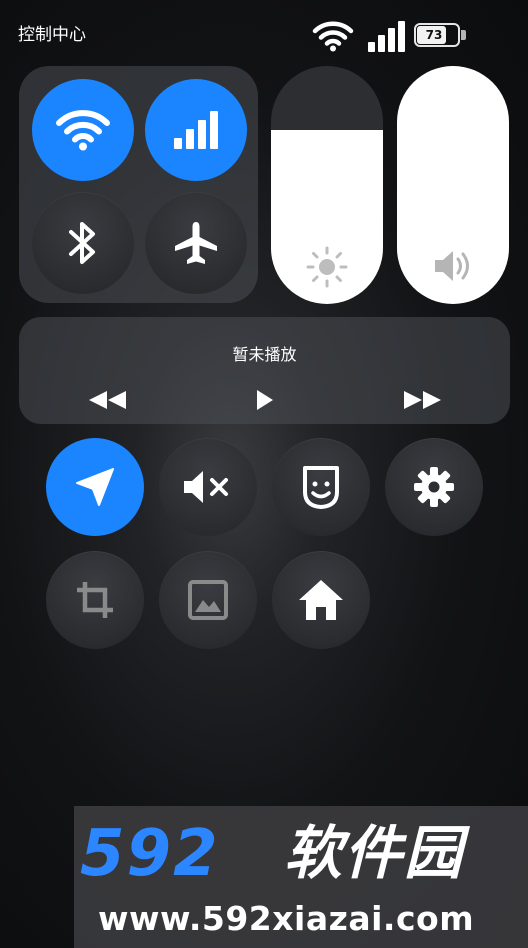  Describe the element at coordinates (108, 400) in the screenshot. I see `rewind-icon` at that location.